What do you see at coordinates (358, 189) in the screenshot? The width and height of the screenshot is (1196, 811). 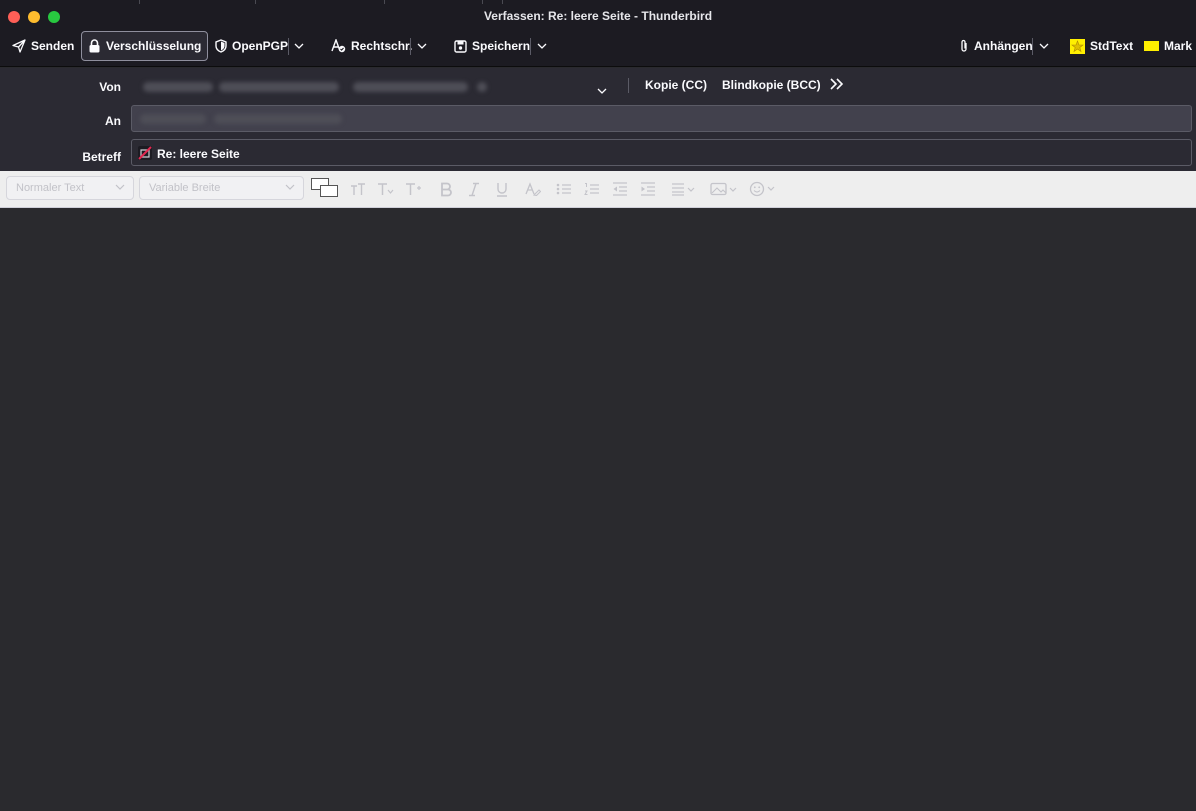 I see `font-size-smaller-icon` at bounding box center [358, 189].